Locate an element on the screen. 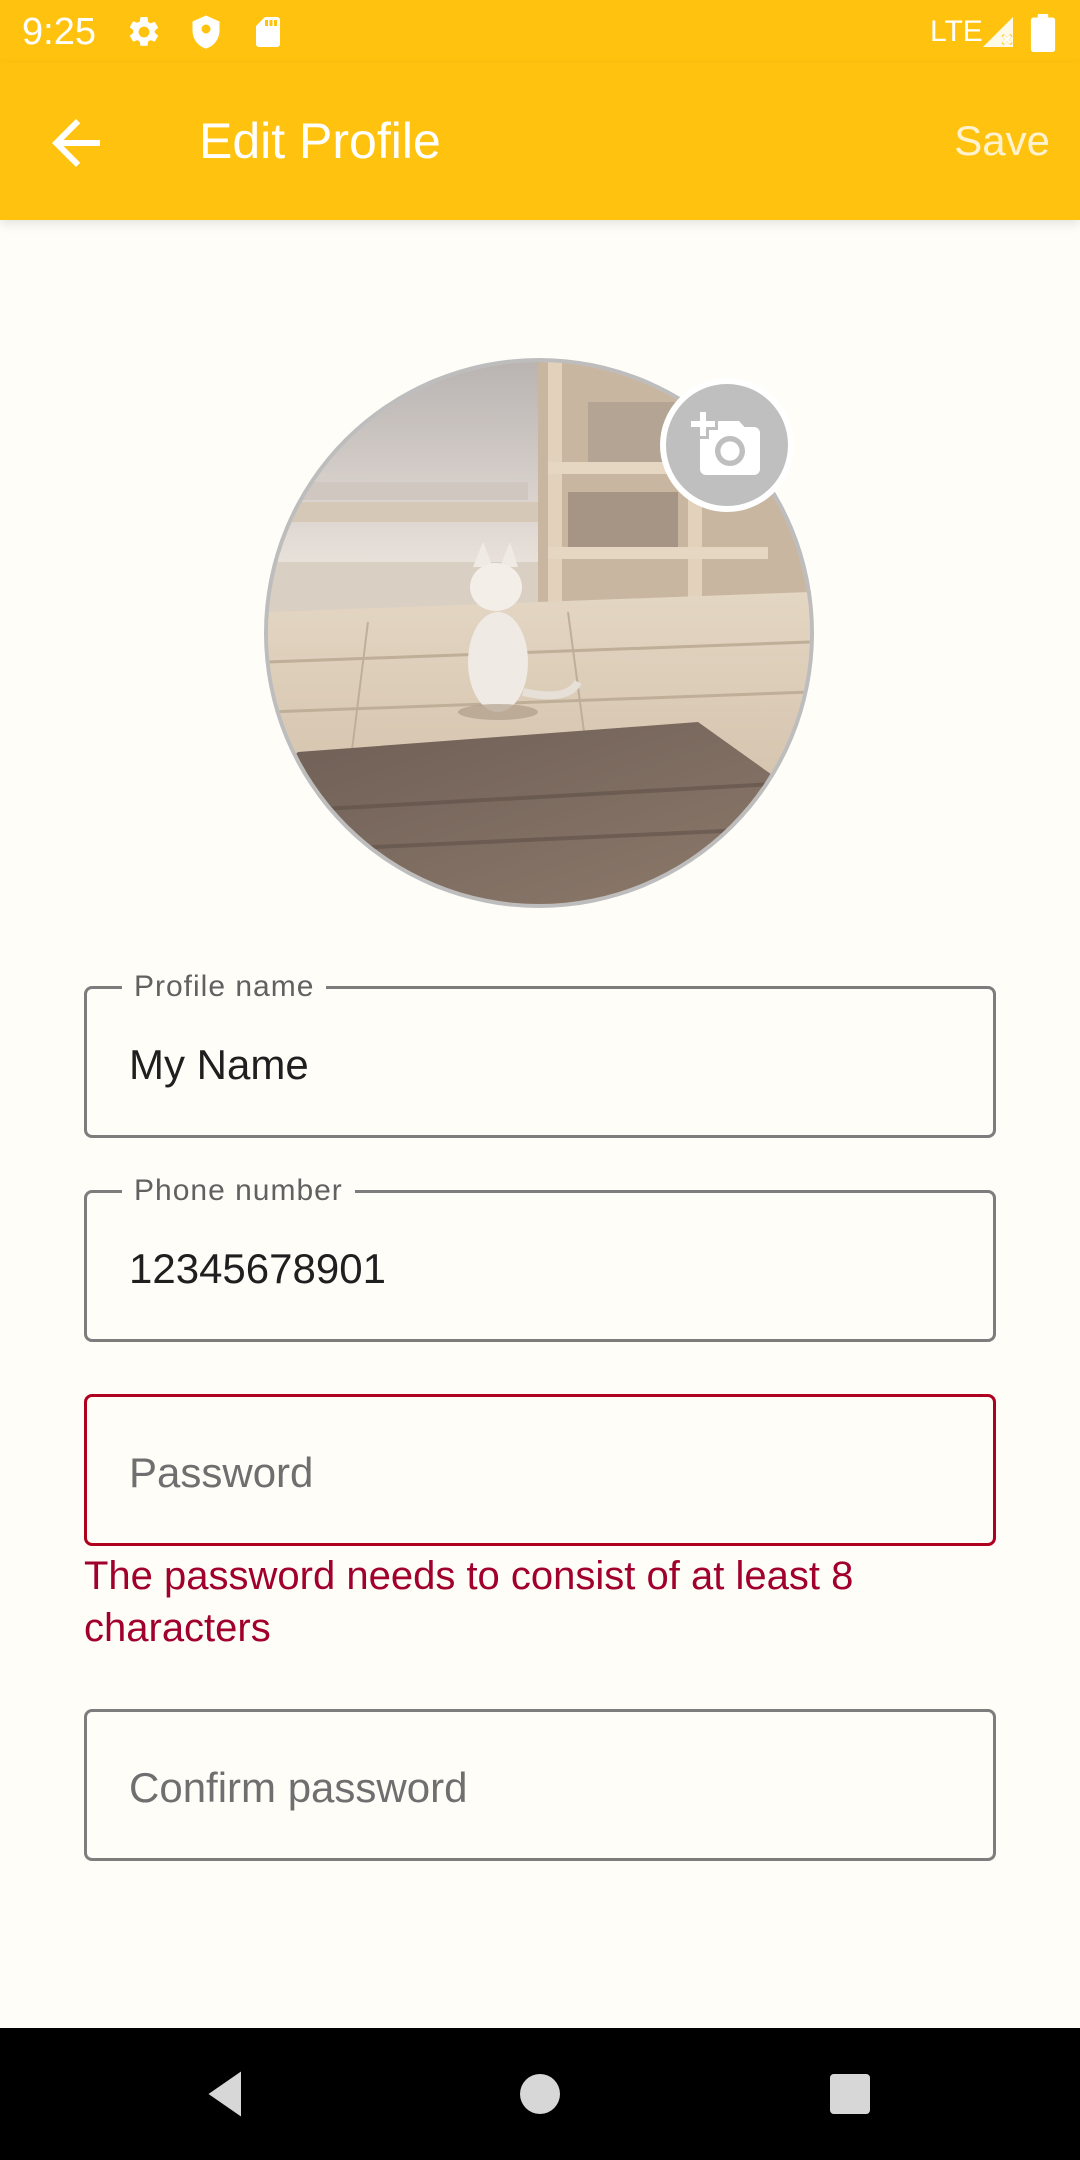 The height and width of the screenshot is (2160, 1080). nav-back-button is located at coordinates (226, 2094).